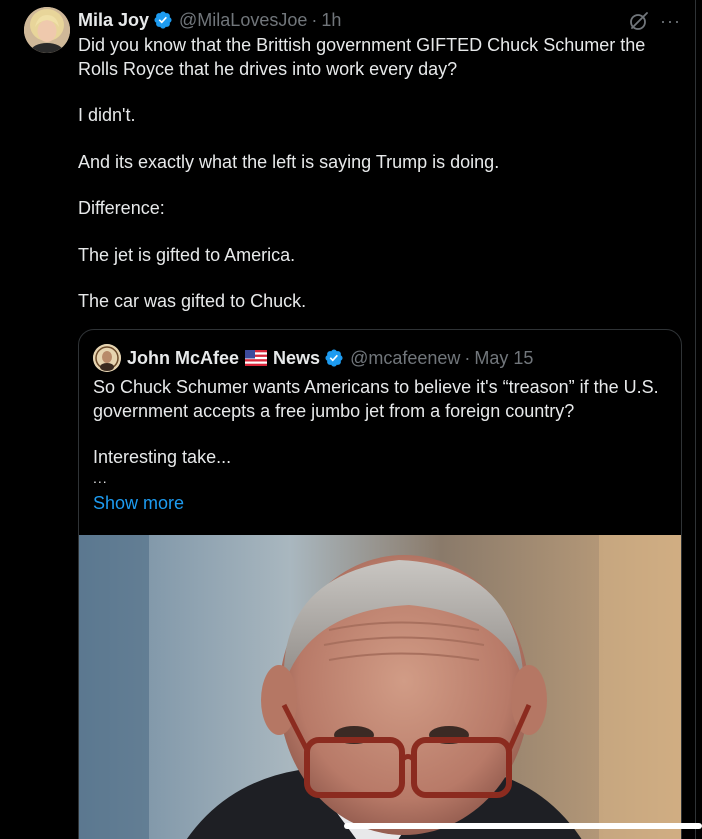 The width and height of the screenshot is (702, 839). I want to click on quoted-author-name: John McAfee, so click(183, 358).